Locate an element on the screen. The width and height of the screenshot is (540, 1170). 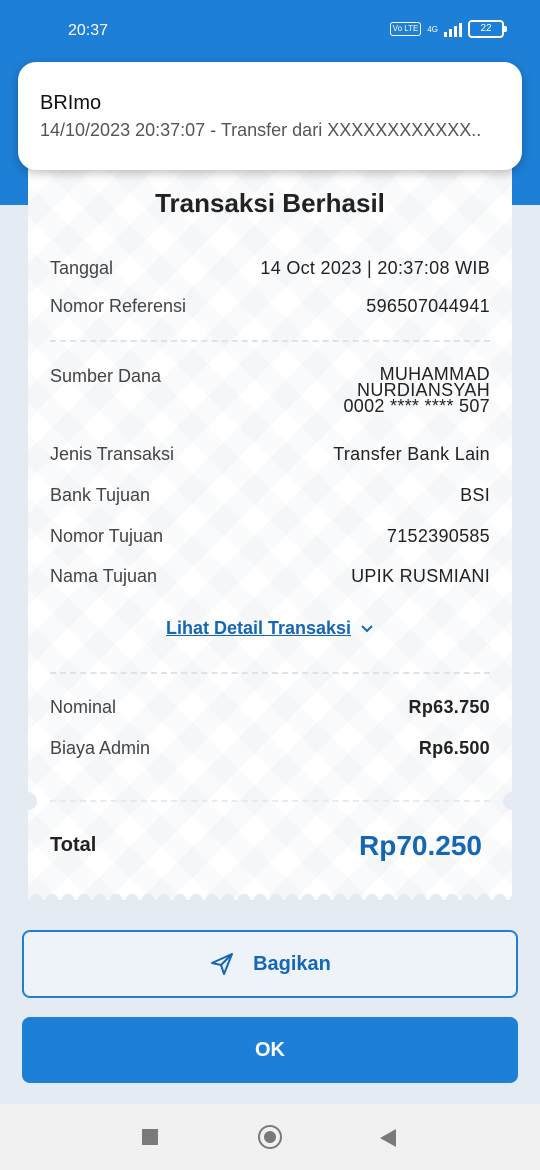
nama-tujuan-label: Nama Tujuan is located at coordinates (104, 576).